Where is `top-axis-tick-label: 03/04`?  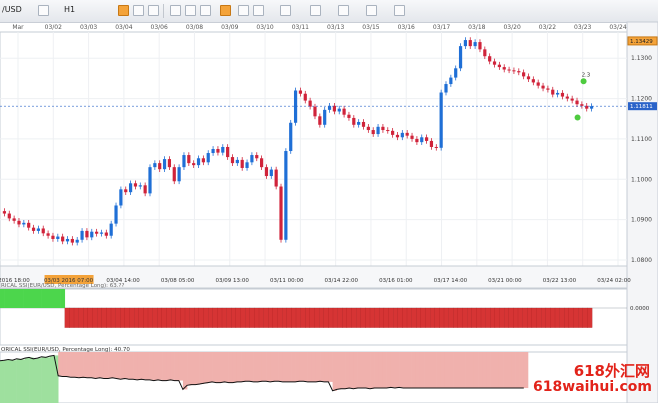 top-axis-tick-label: 03/04 is located at coordinates (123, 27).